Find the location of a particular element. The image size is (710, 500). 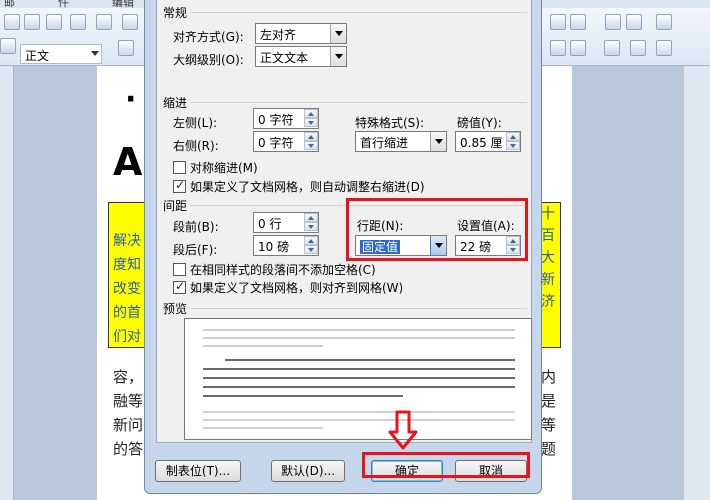

menu-item: 邮 is located at coordinates (9, 4).